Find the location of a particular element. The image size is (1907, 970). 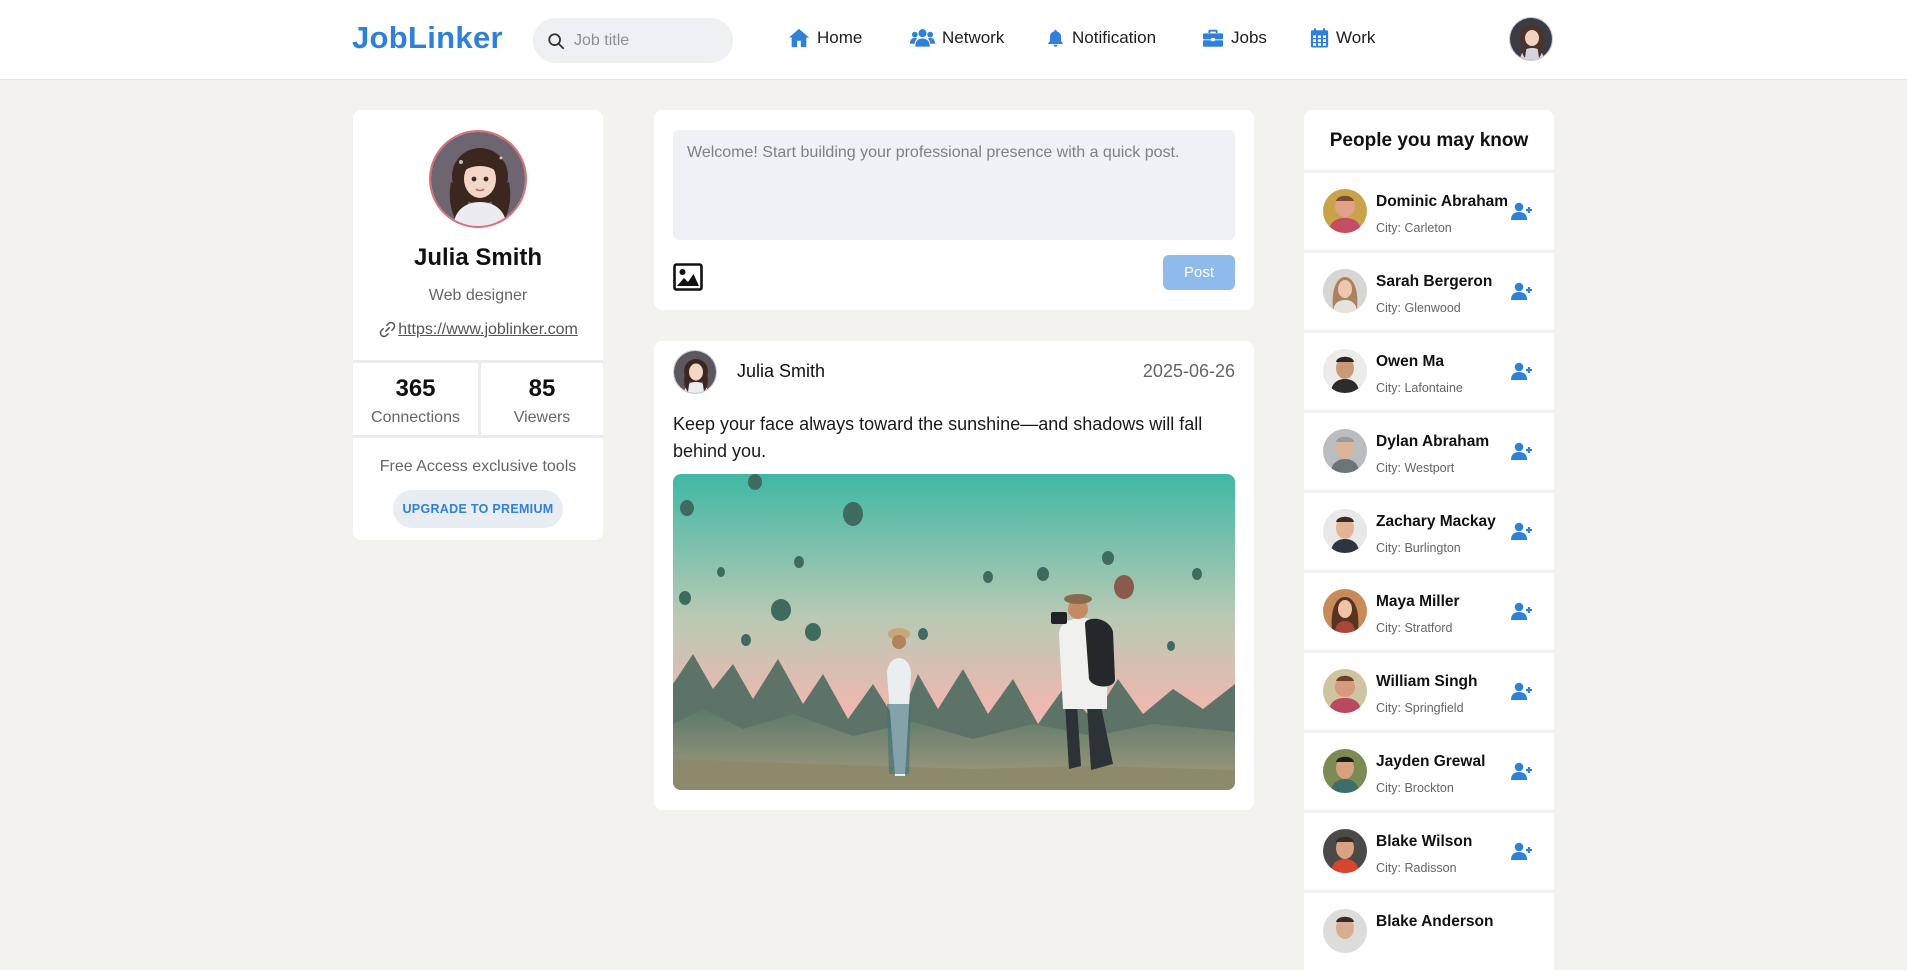

profile-name: Julia Smith is located at coordinates (478, 257).